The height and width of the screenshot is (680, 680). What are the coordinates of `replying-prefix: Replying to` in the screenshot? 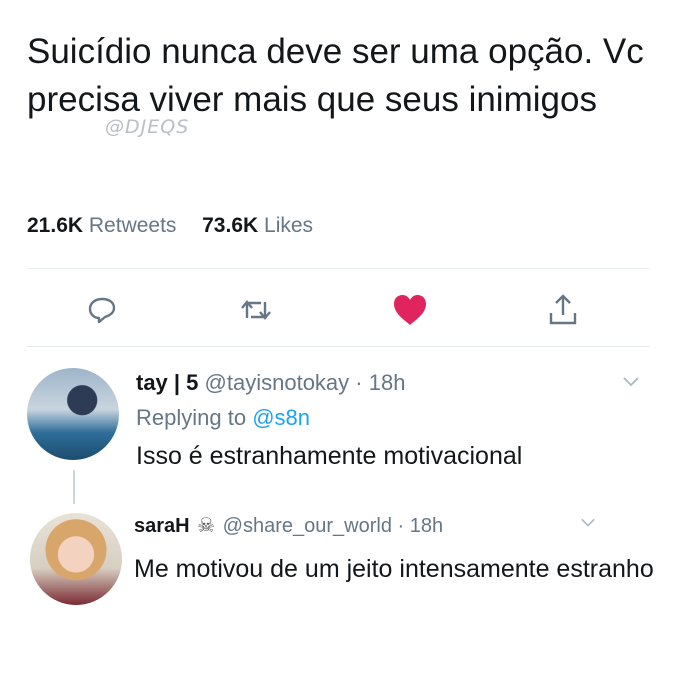 It's located at (191, 417).